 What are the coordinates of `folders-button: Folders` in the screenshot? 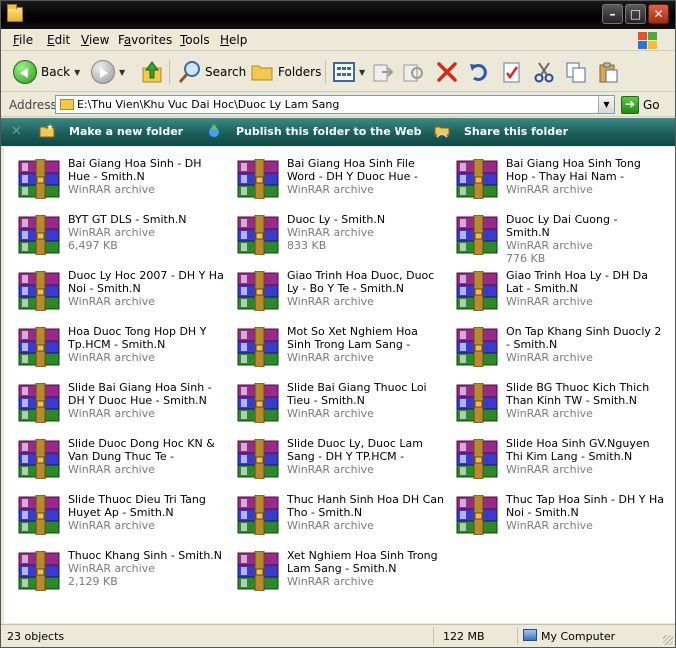 It's located at (285, 72).